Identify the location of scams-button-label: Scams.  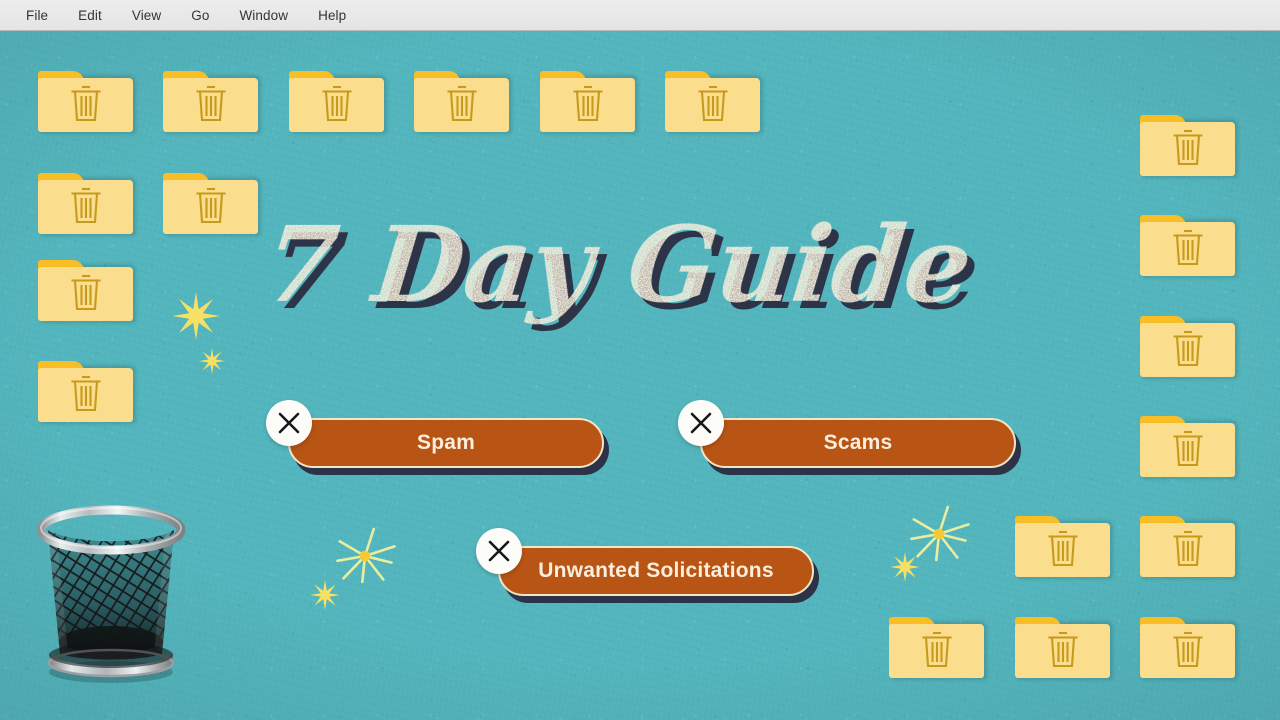
(858, 442).